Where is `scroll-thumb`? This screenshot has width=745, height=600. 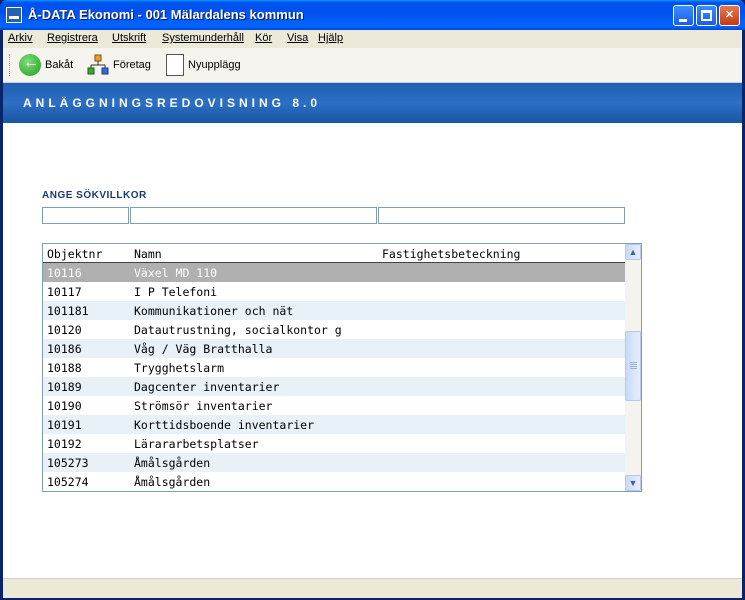
scroll-thumb is located at coordinates (633, 366).